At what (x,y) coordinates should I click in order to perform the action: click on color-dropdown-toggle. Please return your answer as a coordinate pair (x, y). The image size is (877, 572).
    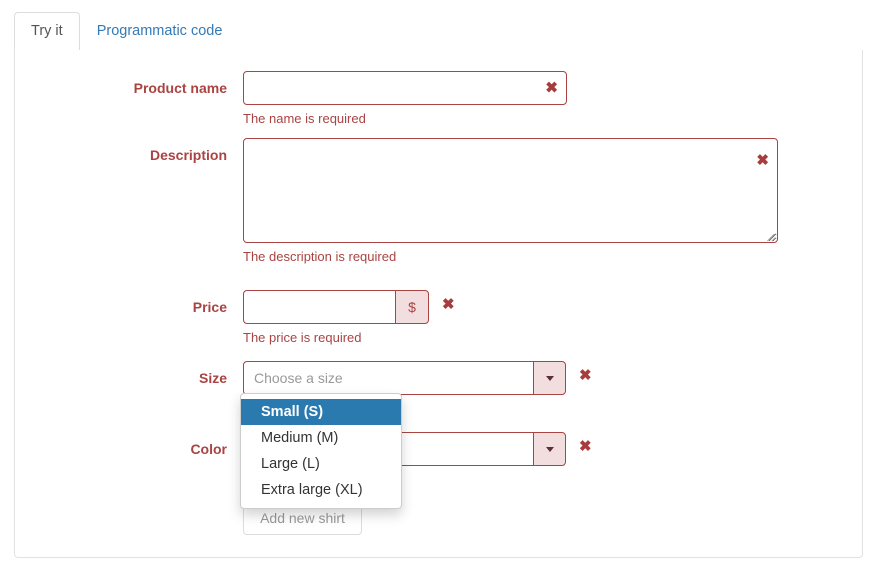
    Looking at the image, I should click on (549, 449).